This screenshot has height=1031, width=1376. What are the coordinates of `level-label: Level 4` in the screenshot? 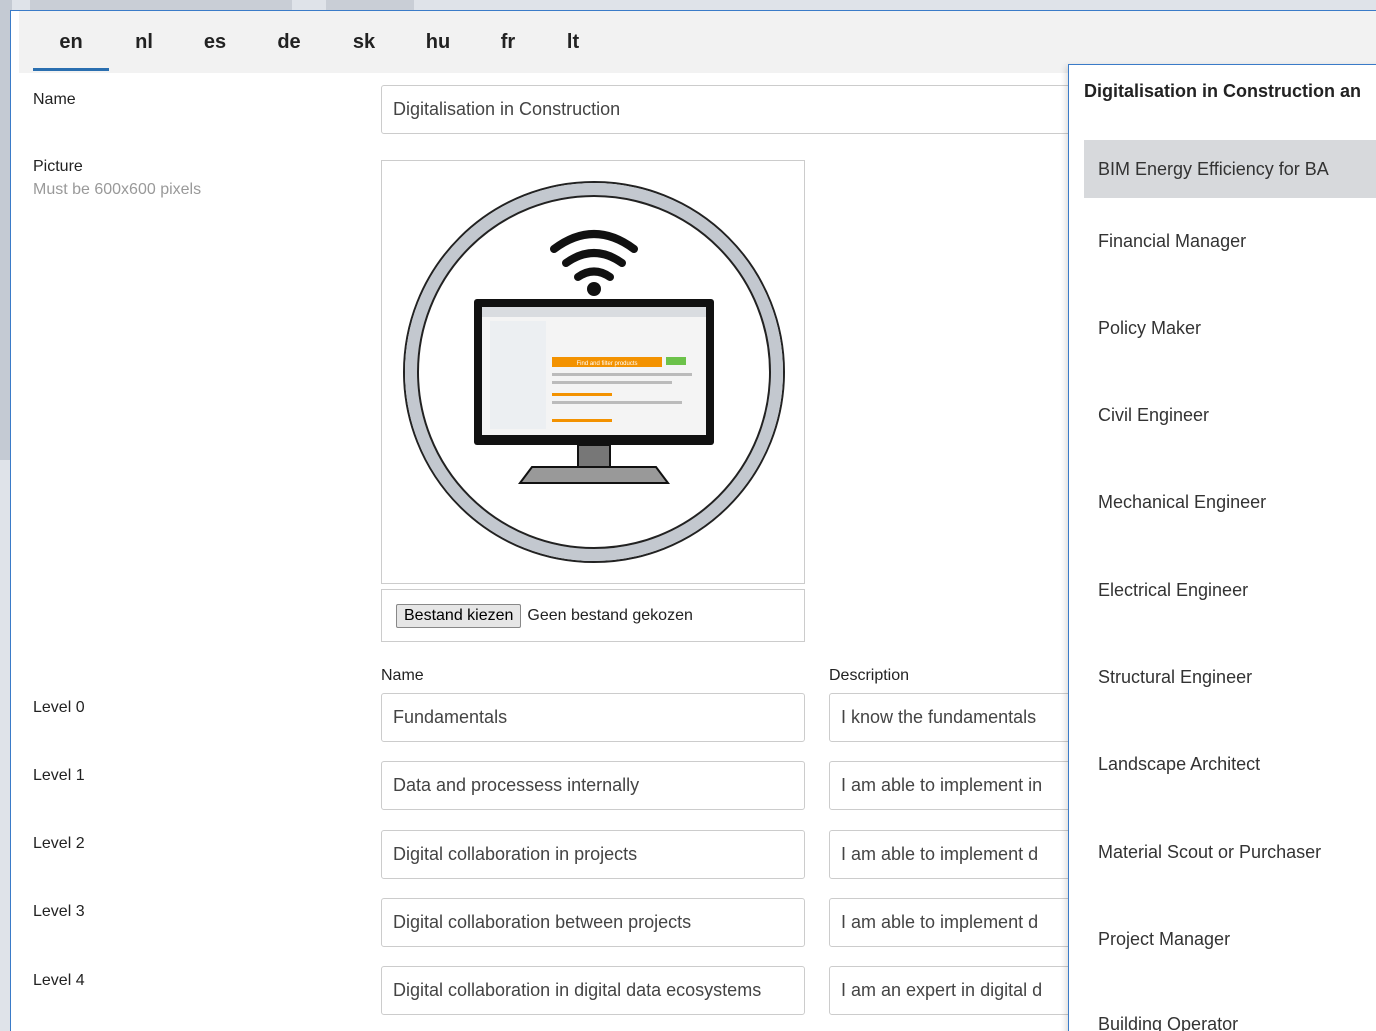 It's located at (59, 980).